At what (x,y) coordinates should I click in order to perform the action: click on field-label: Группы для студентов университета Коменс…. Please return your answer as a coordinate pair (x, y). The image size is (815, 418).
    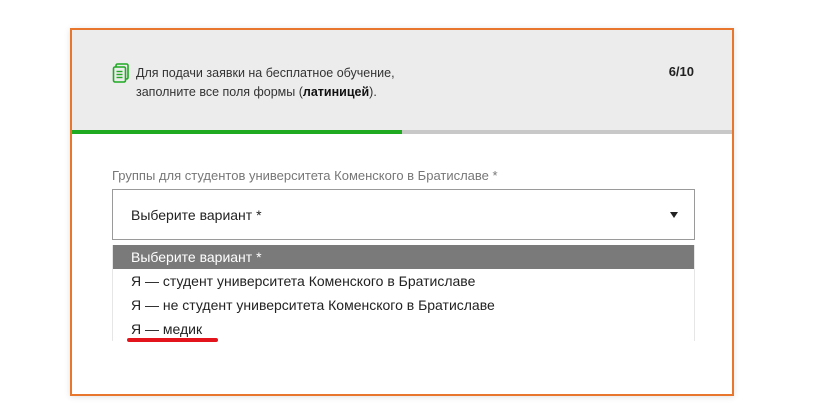
    Looking at the image, I should click on (305, 175).